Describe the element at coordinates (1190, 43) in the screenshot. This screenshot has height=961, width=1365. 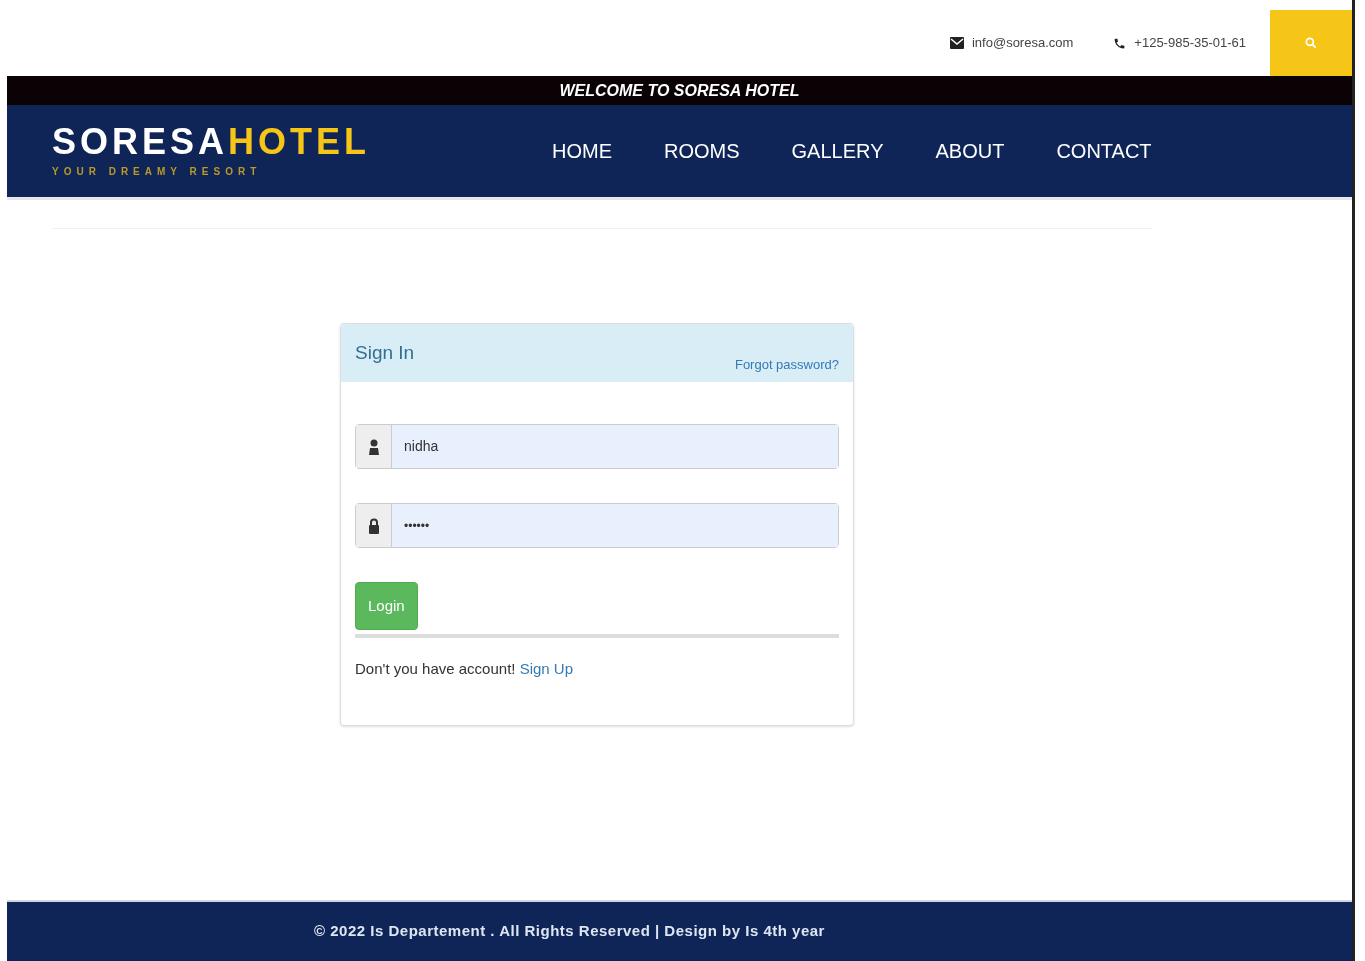
I see `phone-text: +125-985-35-01-61` at that location.